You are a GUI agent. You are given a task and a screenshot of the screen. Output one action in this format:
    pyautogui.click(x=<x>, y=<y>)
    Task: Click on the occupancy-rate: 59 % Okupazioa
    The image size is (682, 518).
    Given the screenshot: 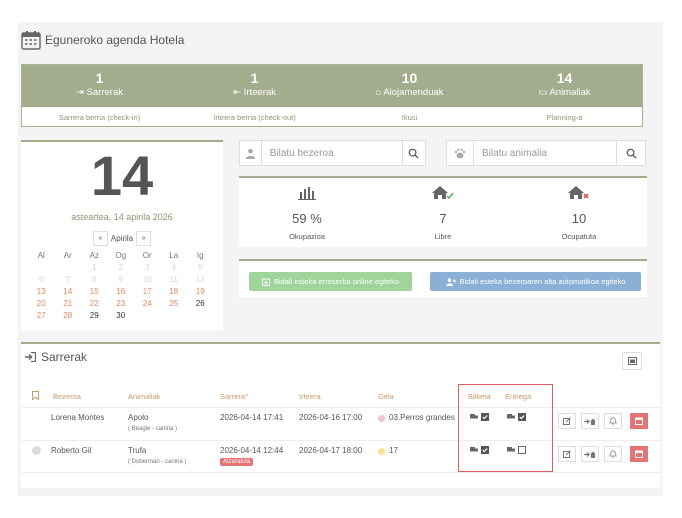 What is the action you would take?
    pyautogui.click(x=307, y=212)
    